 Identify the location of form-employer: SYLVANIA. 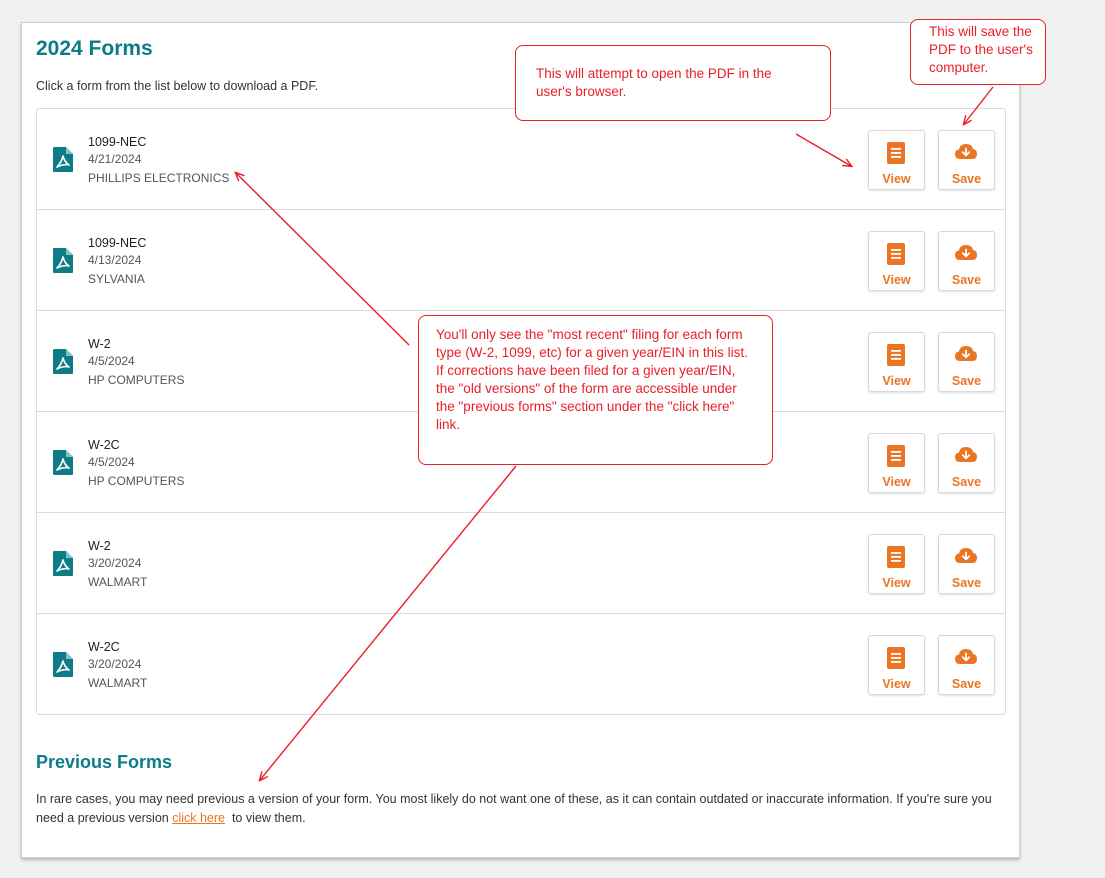
(116, 279).